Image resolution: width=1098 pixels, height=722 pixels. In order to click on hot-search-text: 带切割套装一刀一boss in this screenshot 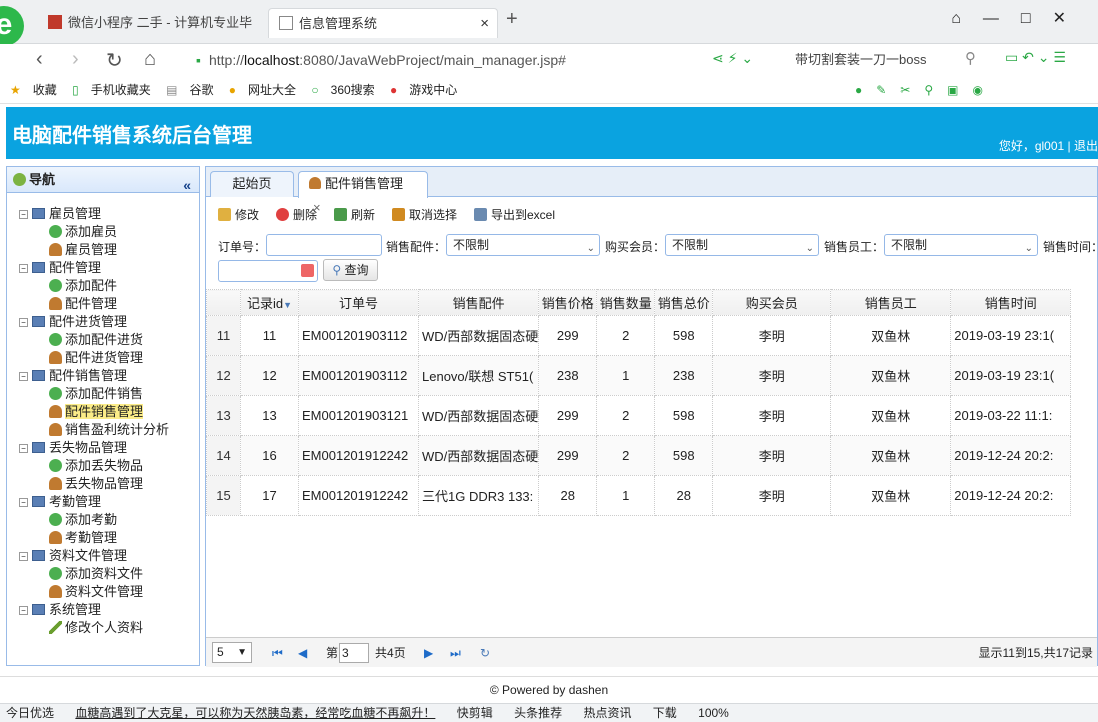, I will do `click(860, 60)`.